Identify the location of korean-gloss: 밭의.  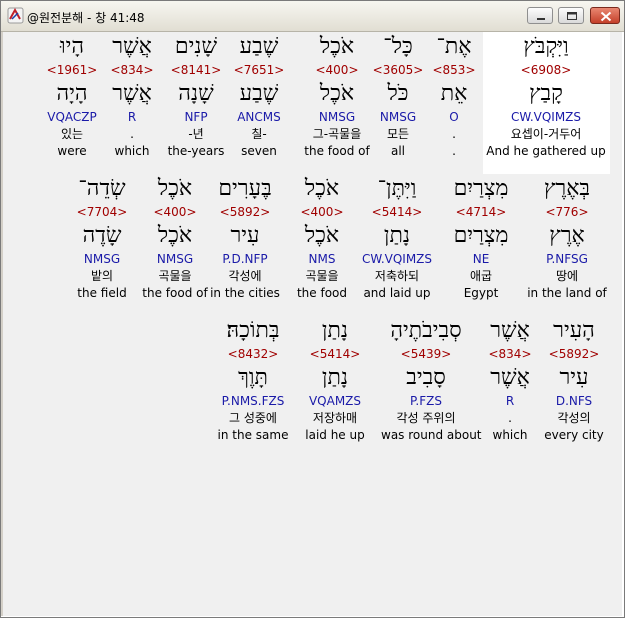
(102, 276).